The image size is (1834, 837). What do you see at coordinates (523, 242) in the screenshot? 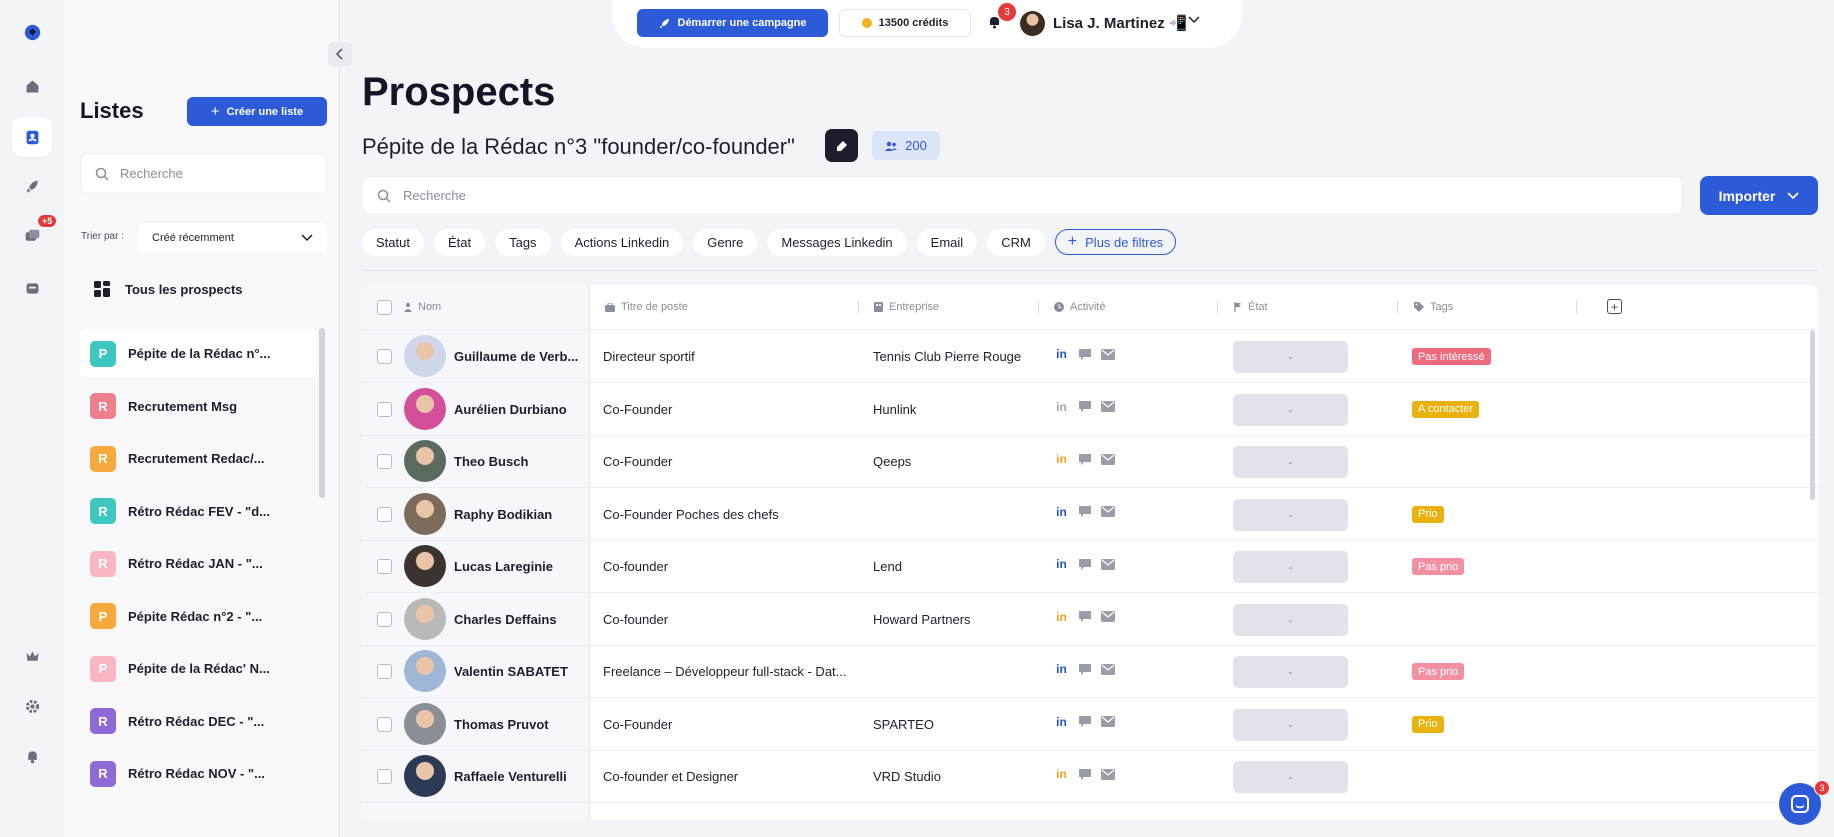
I see `filter-chip: Tags` at bounding box center [523, 242].